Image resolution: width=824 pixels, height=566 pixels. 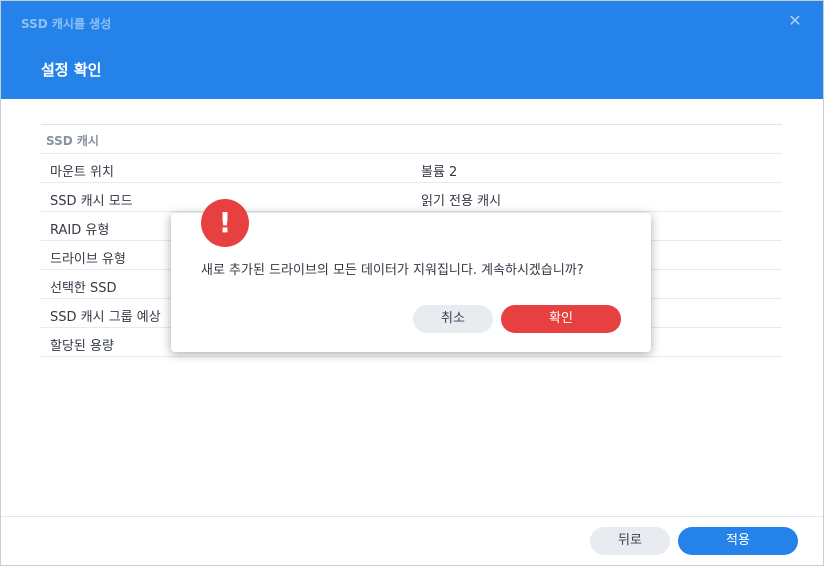 What do you see at coordinates (453, 319) in the screenshot?
I see `cancel-button: 취소` at bounding box center [453, 319].